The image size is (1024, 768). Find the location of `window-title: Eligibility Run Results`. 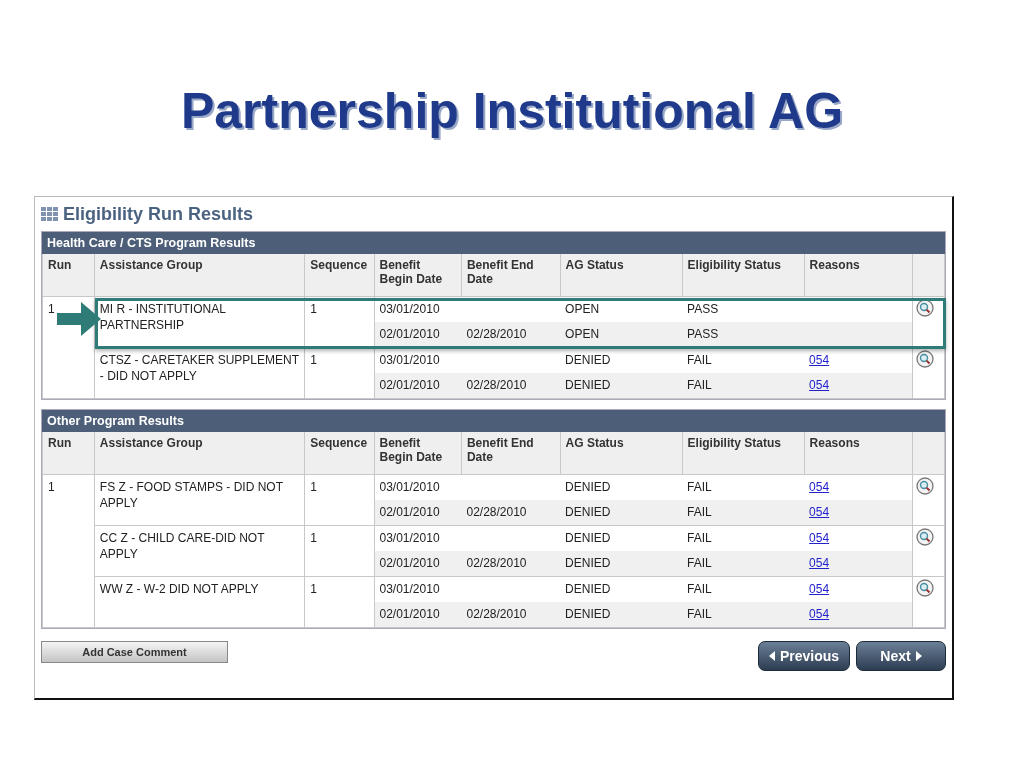

window-title: Eligibility Run Results is located at coordinates (158, 214).